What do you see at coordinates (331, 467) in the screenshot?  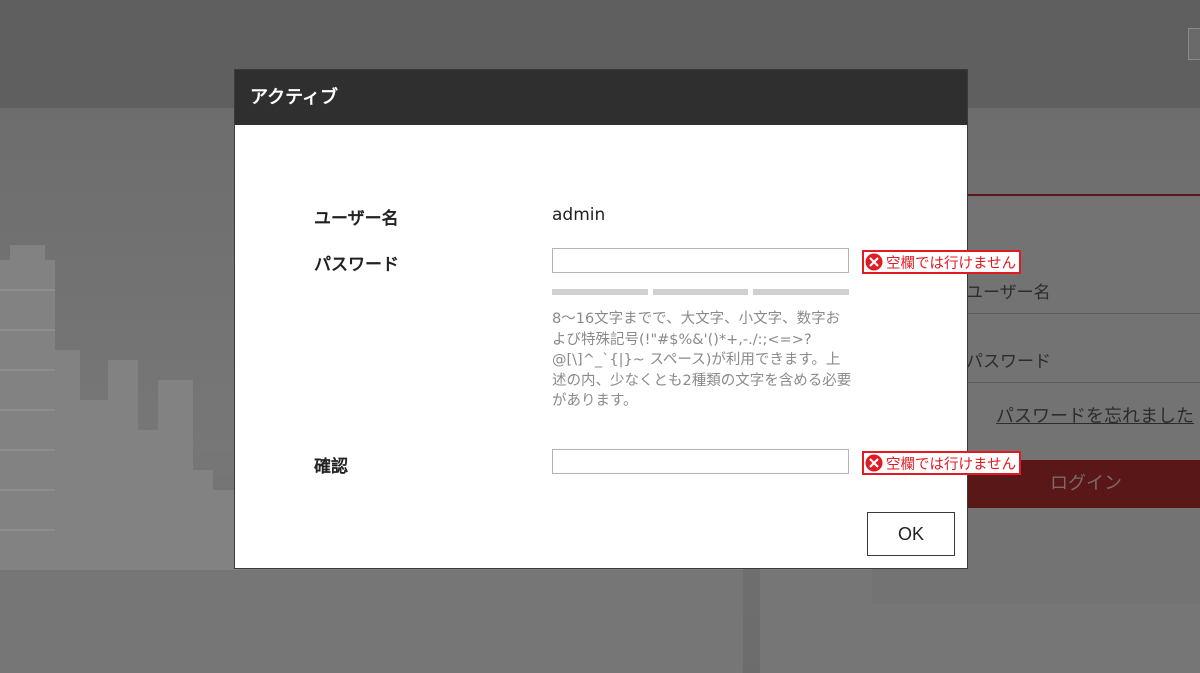 I see `confirm-label: 確認` at bounding box center [331, 467].